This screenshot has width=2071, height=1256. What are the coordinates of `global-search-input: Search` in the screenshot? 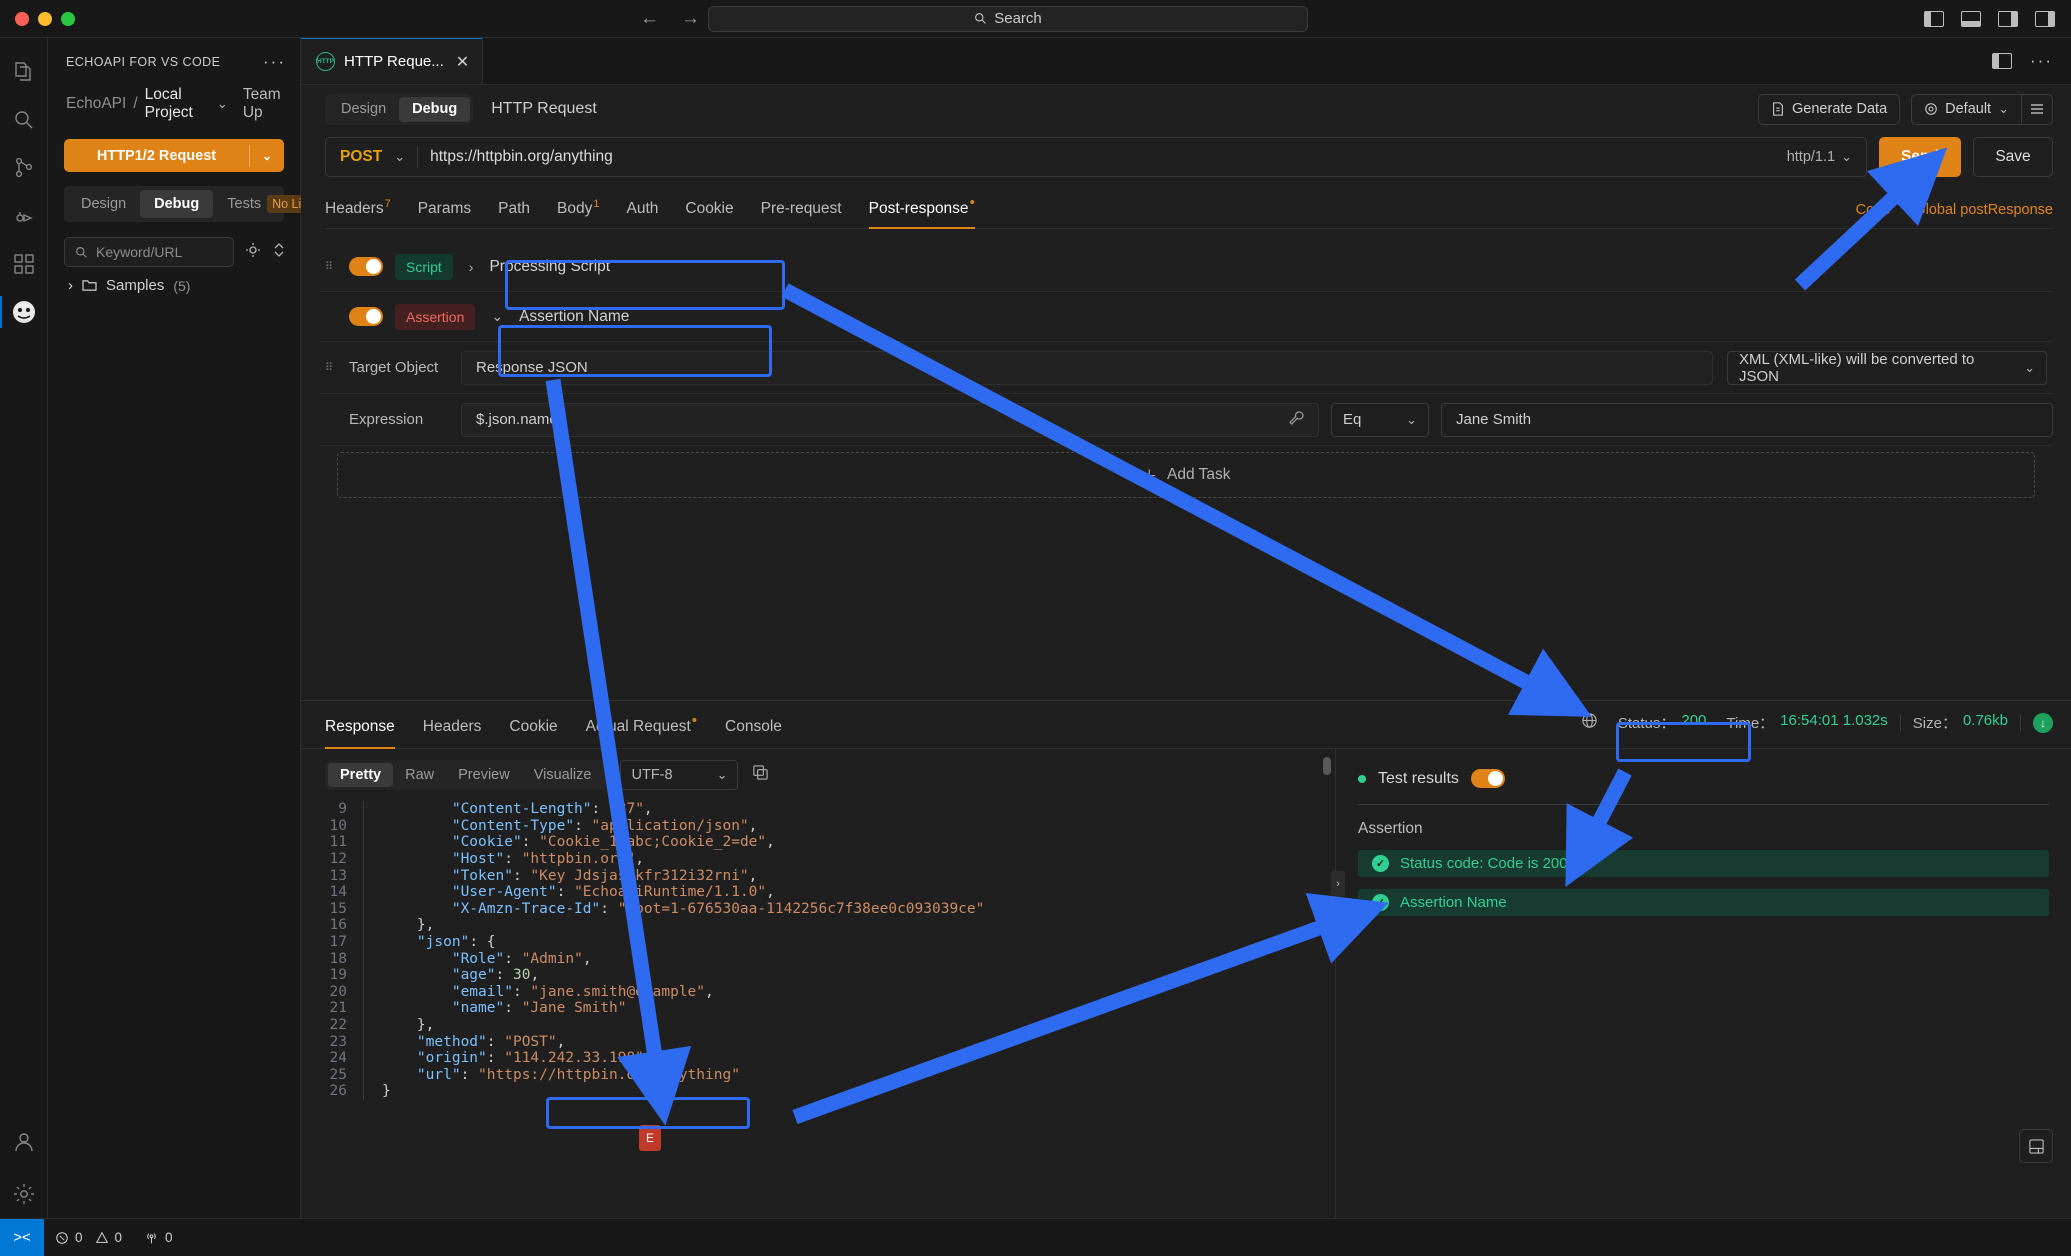 It's located at (1008, 18).